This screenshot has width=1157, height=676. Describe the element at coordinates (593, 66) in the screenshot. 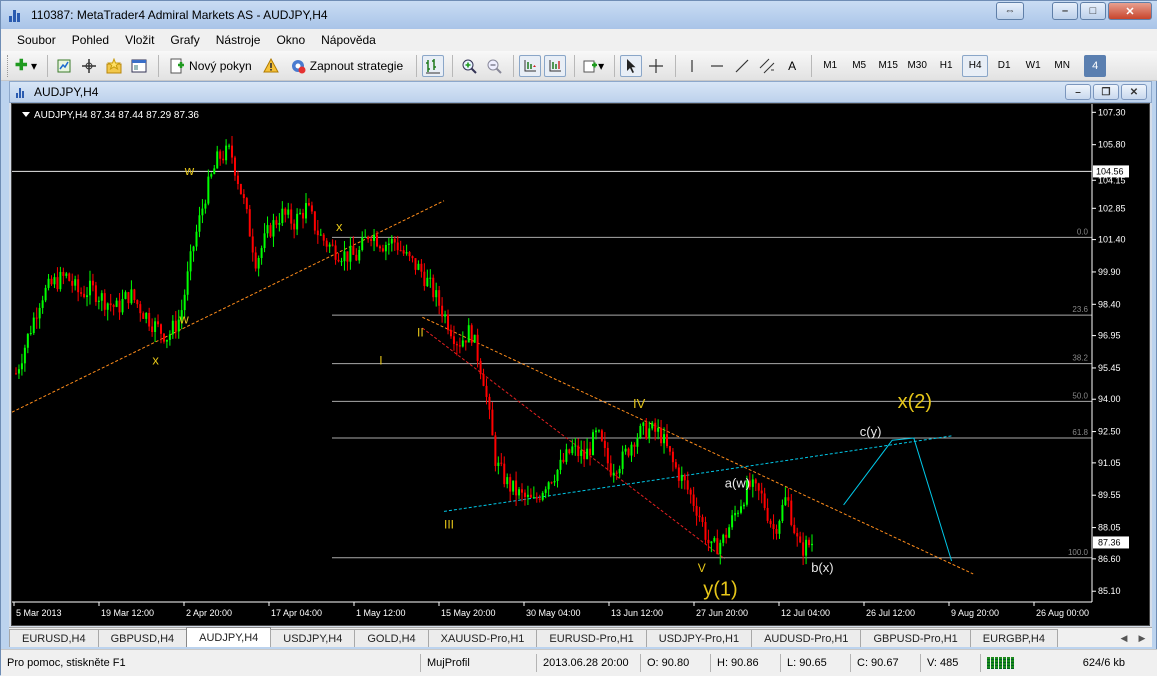

I see `indicators-button: ▾` at that location.